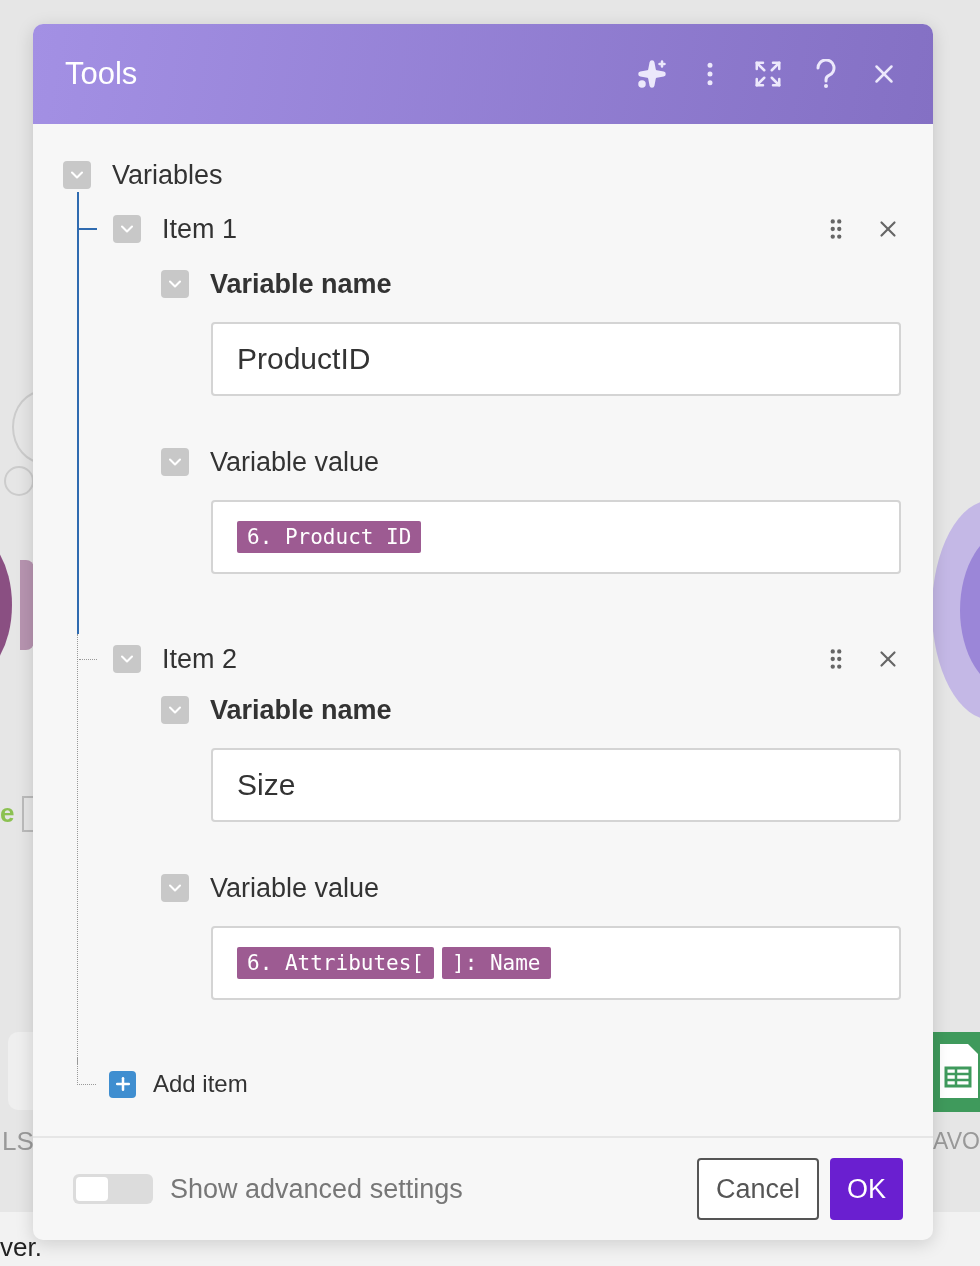 Image resolution: width=980 pixels, height=1266 pixels. I want to click on input-field: 6. Attributes[ ]: Name, so click(556, 963).